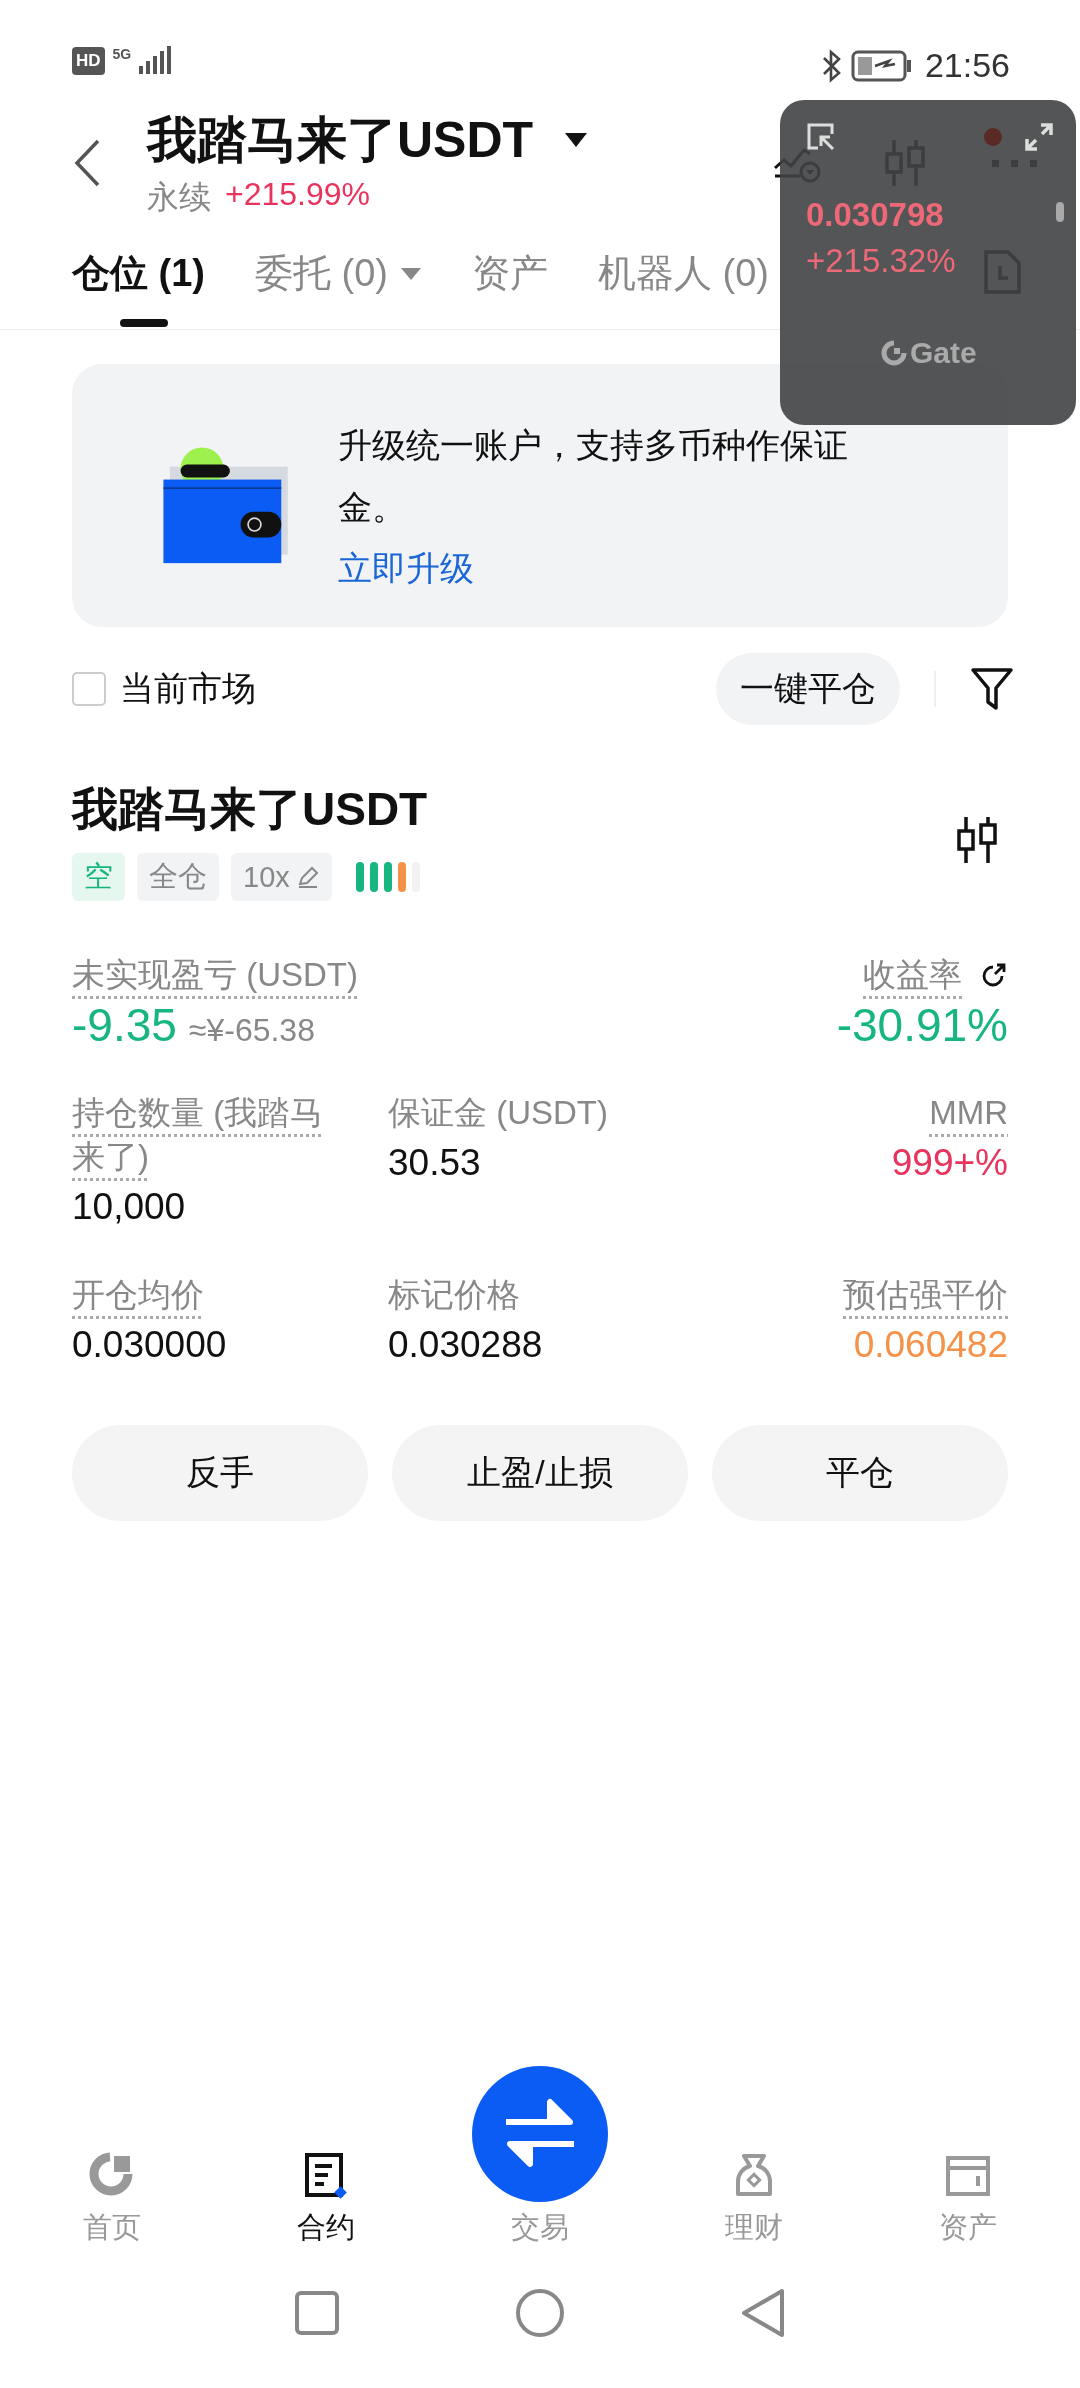 This screenshot has width=1080, height=2388. I want to click on stat-value: 10,000, so click(129, 1207).